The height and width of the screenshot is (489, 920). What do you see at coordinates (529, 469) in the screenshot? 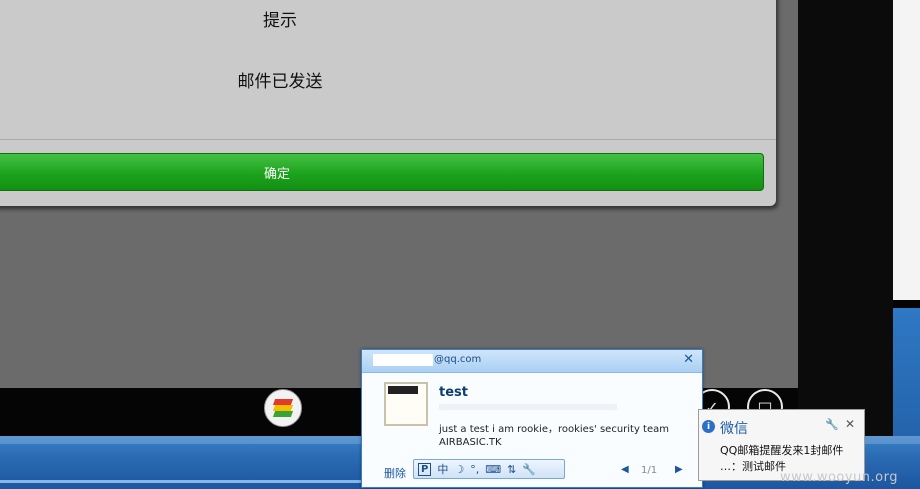
I see `ime-wrench-icon: 🔧` at bounding box center [529, 469].